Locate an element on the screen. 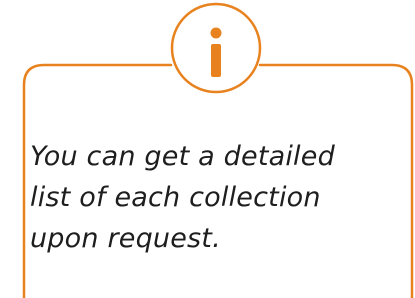 The height and width of the screenshot is (298, 415). callout-text-line: list of each collection is located at coordinates (175, 197).